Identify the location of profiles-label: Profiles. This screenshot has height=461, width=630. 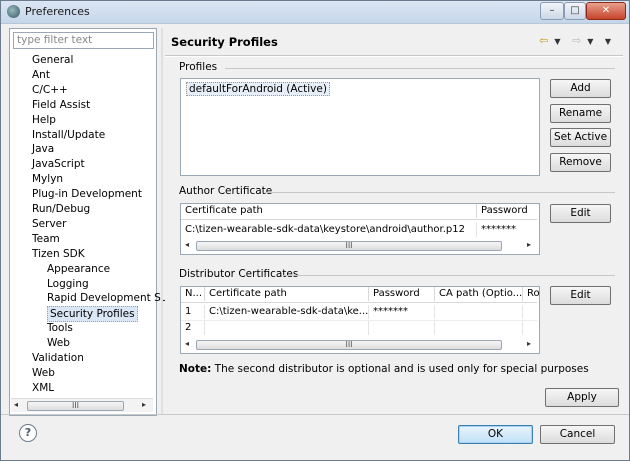
(198, 67).